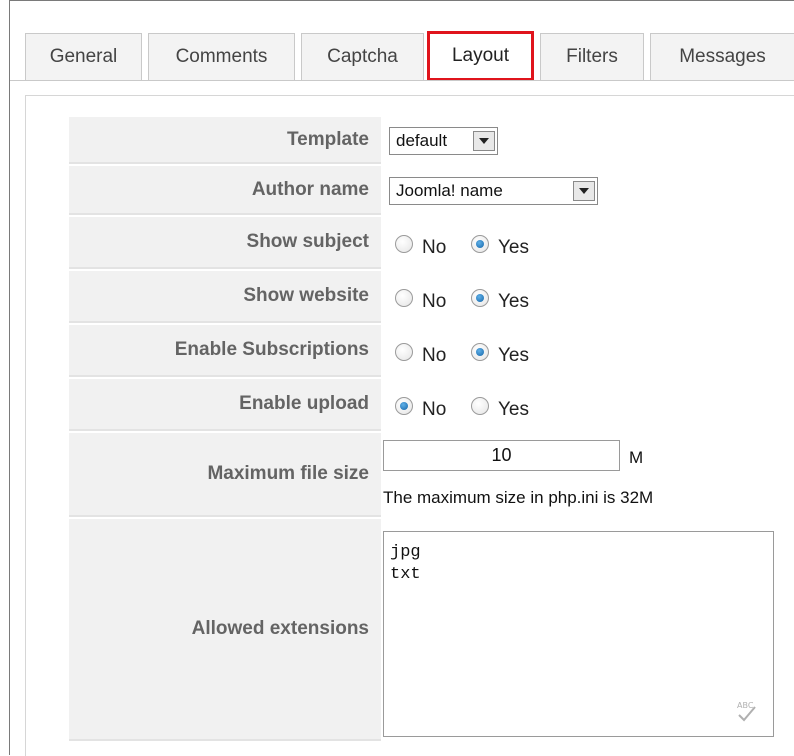 This screenshot has height=756, width=794. I want to click on enable-upload-no-label: No, so click(434, 409).